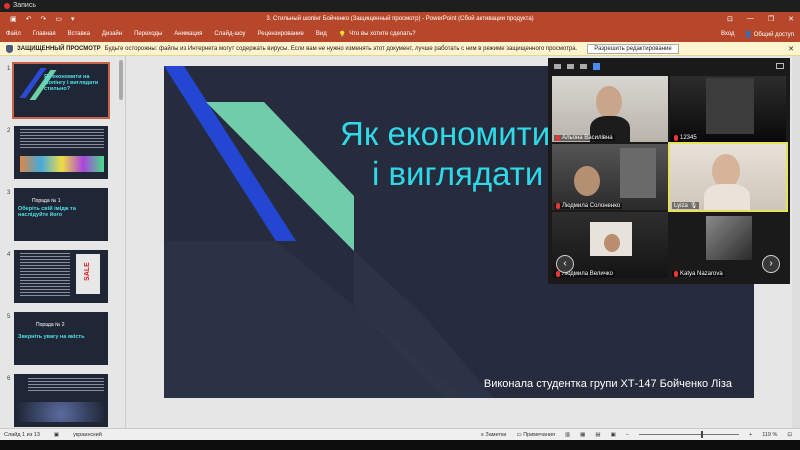 This screenshot has width=800, height=450. Describe the element at coordinates (112, 34) in the screenshot. I see `tab-design: Дизайн` at that location.